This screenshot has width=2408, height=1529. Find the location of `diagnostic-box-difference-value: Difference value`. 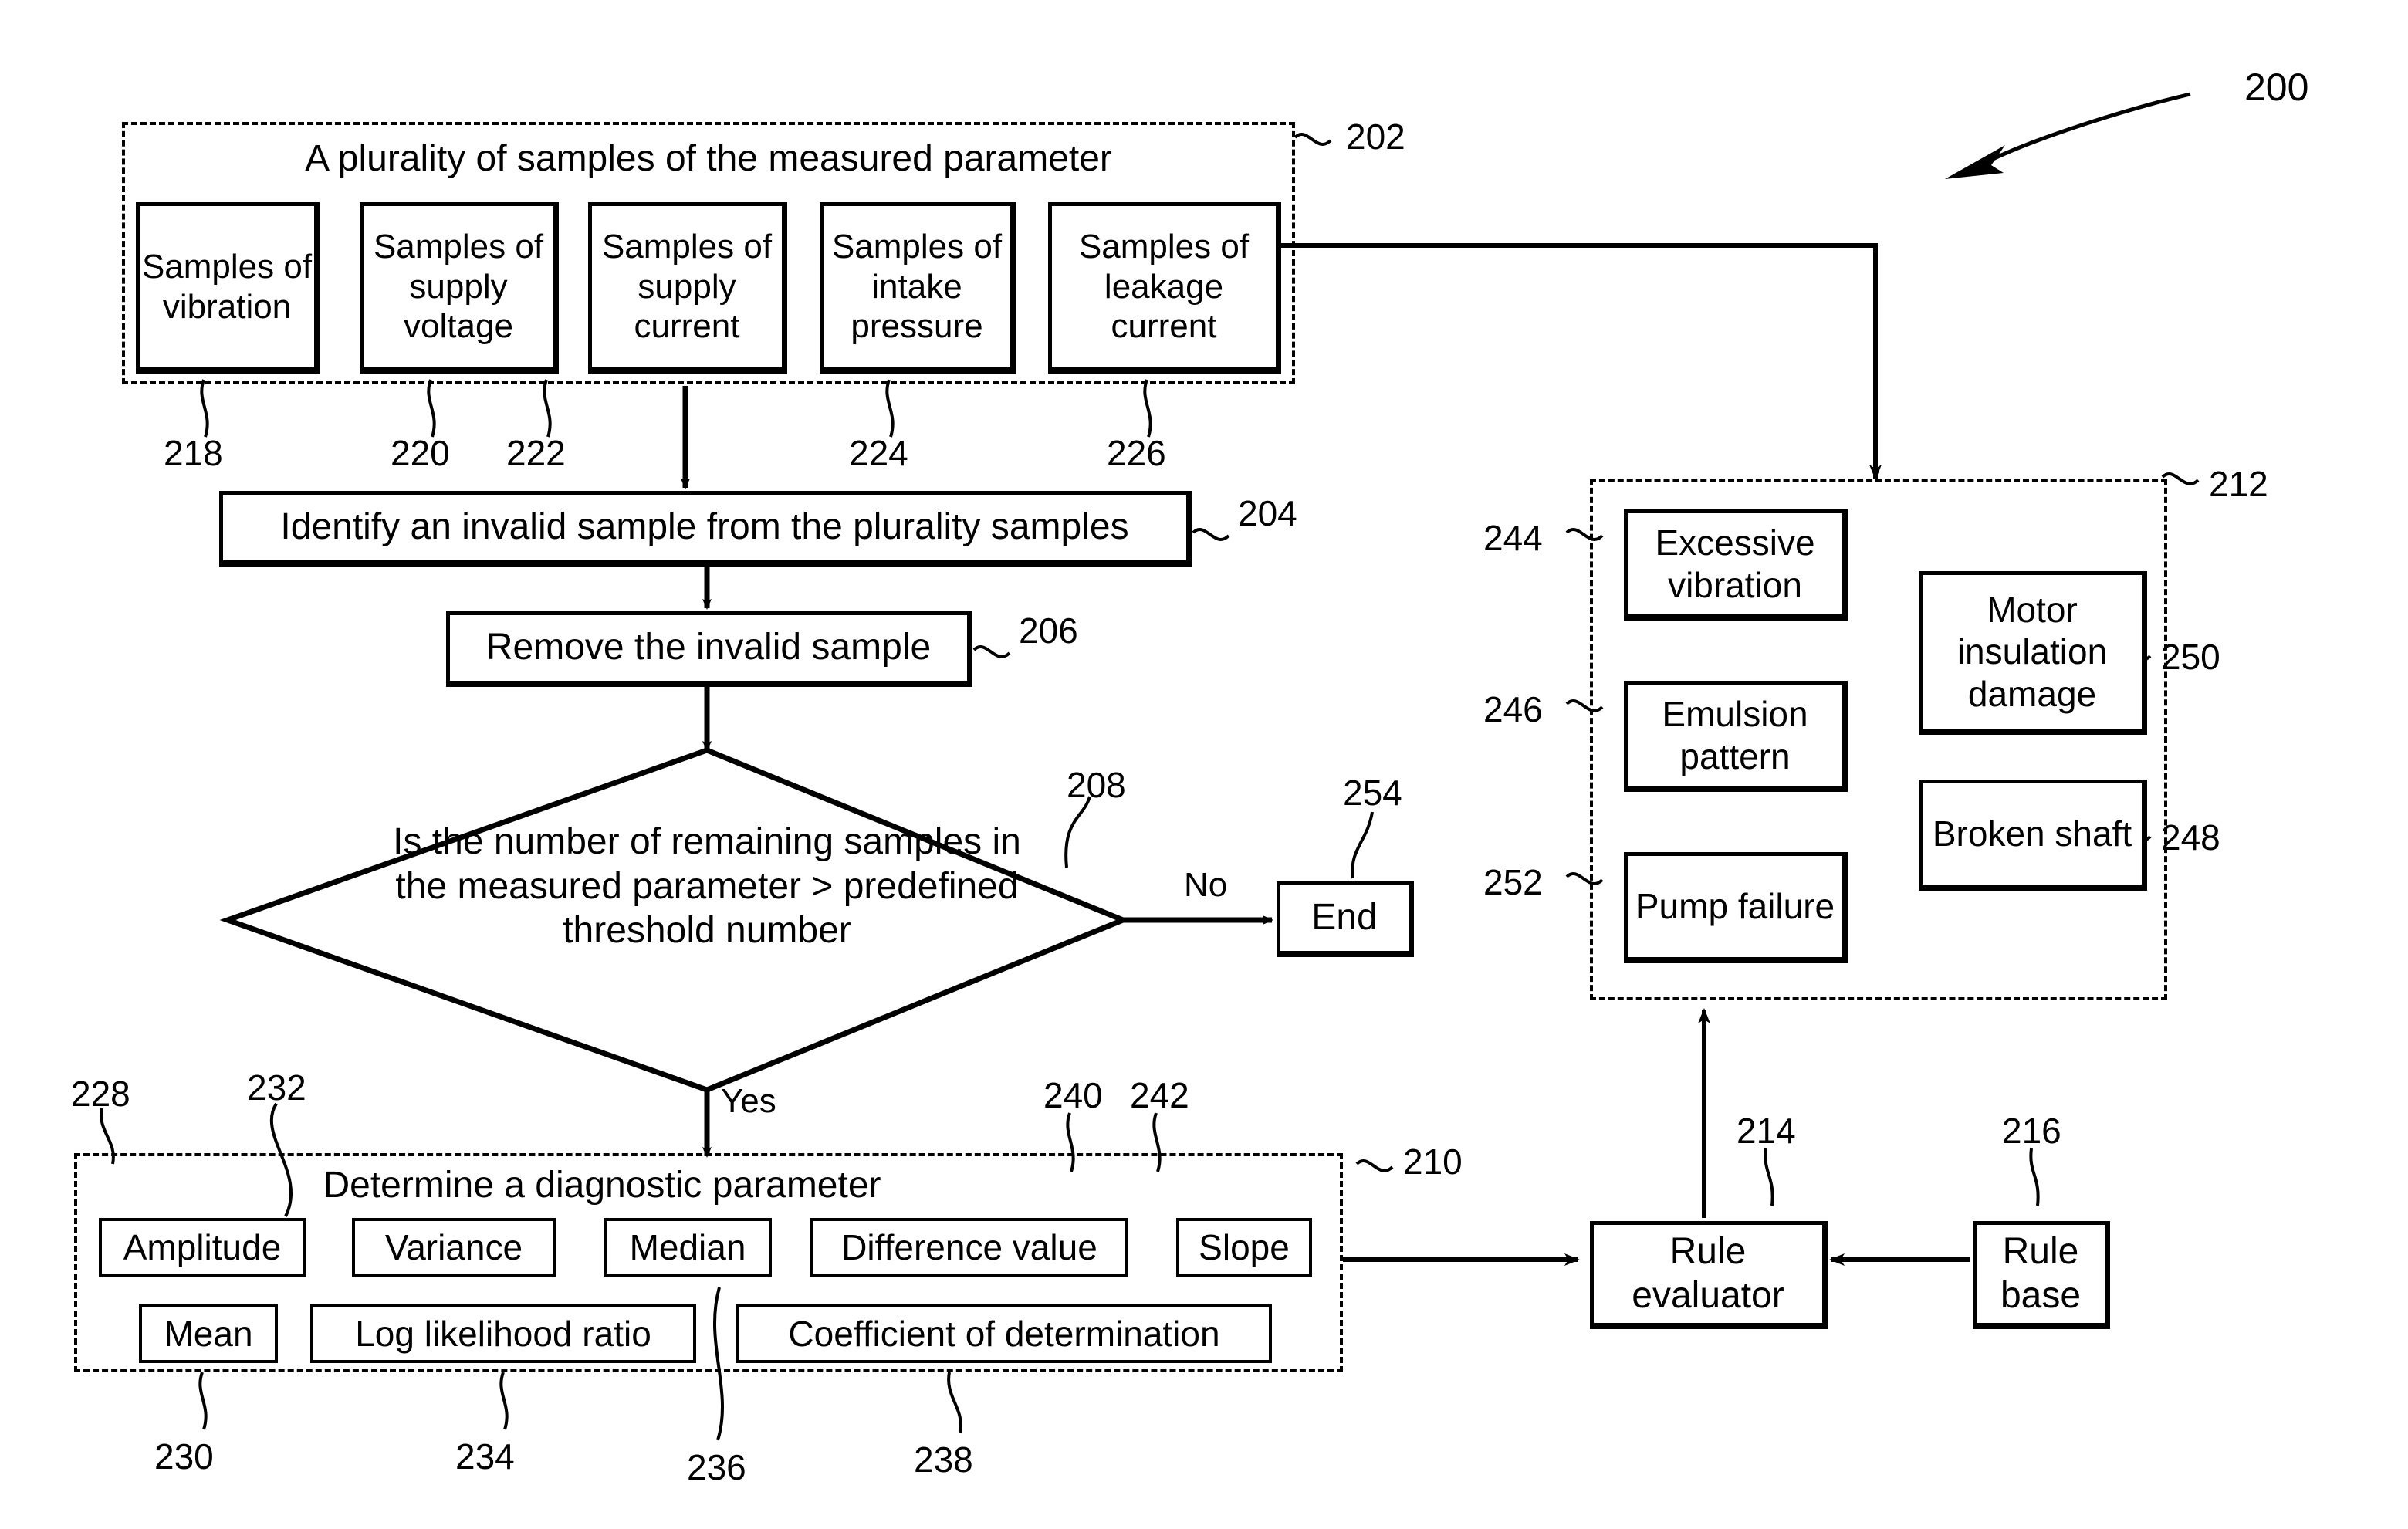

diagnostic-box-difference-value: Difference value is located at coordinates (969, 1247).